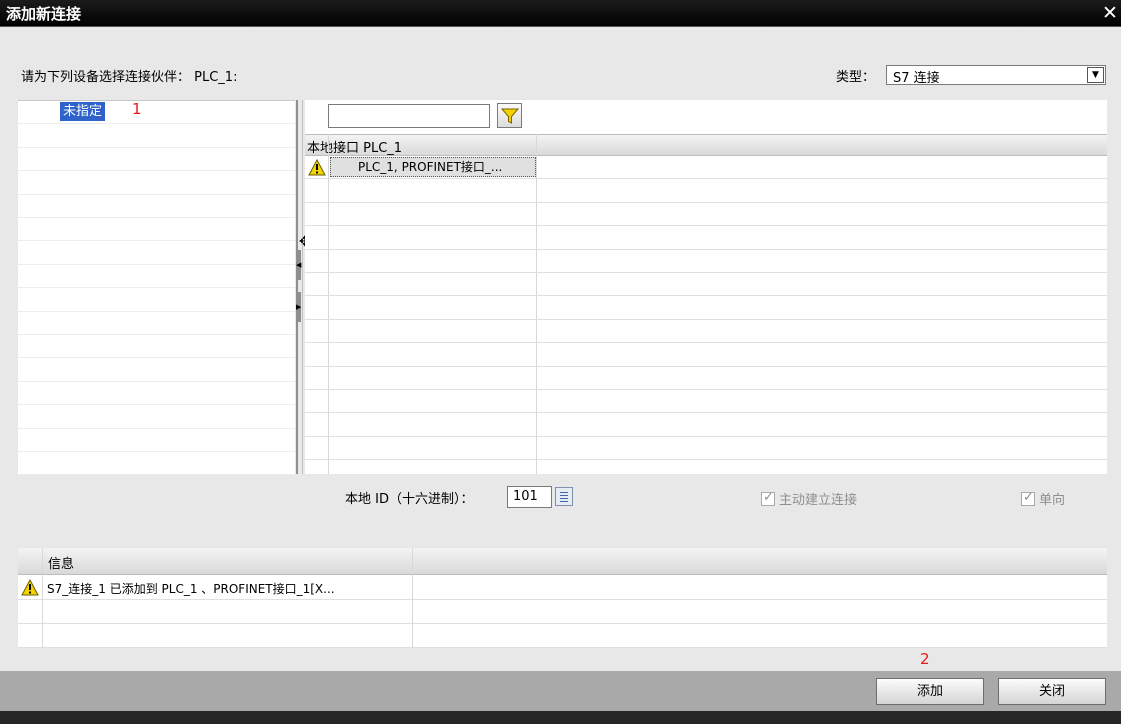 The width and height of the screenshot is (1121, 724). I want to click on annotation-1: 1, so click(137, 109).